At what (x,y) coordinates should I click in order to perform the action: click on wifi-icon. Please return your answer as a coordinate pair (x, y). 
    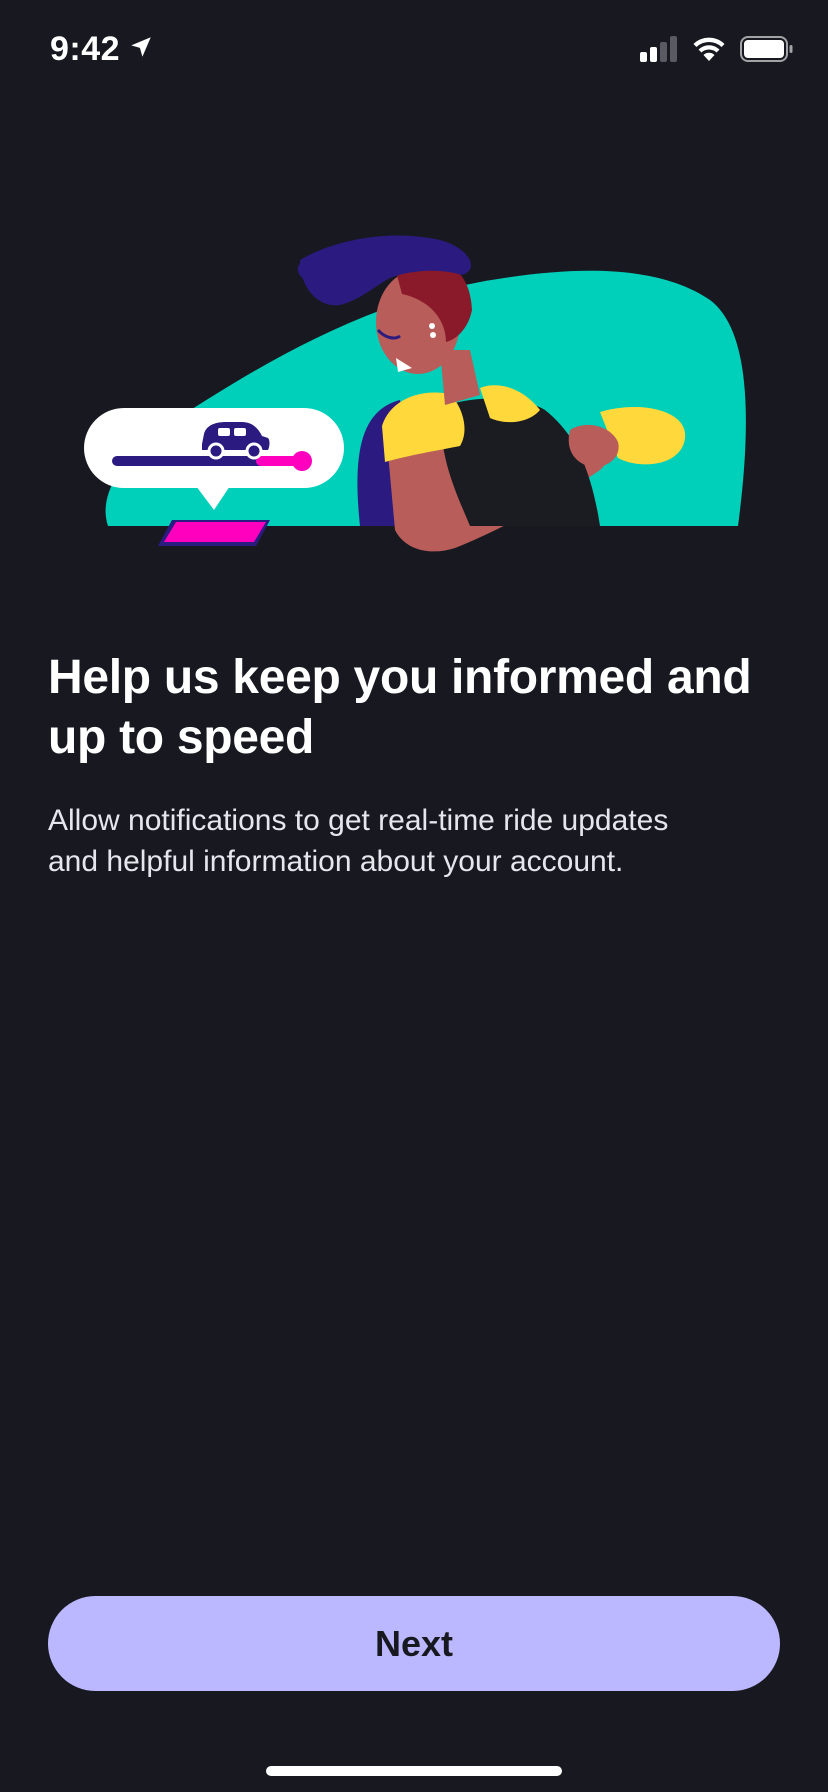
    Looking at the image, I should click on (709, 51).